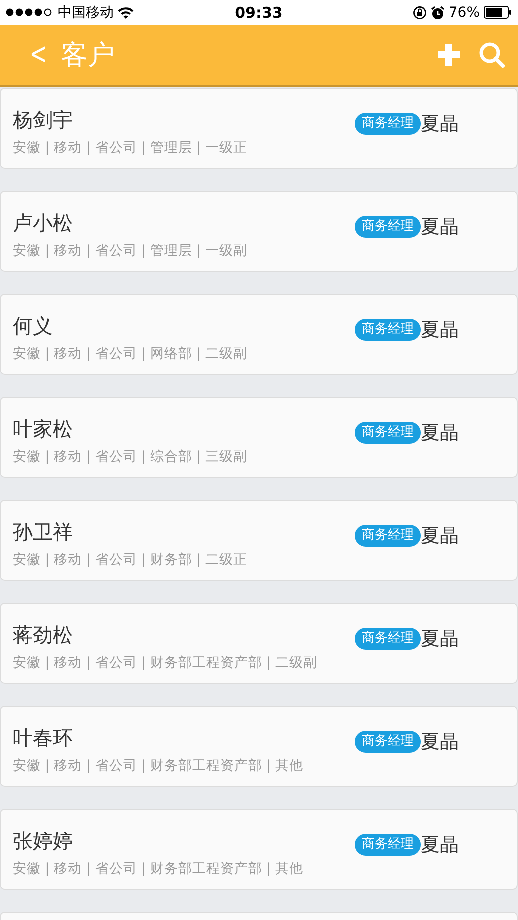 This screenshot has height=920, width=518. I want to click on customer-details: 安徽 | 移动 | 省公司 | 管理层 | 一级副, so click(131, 251).